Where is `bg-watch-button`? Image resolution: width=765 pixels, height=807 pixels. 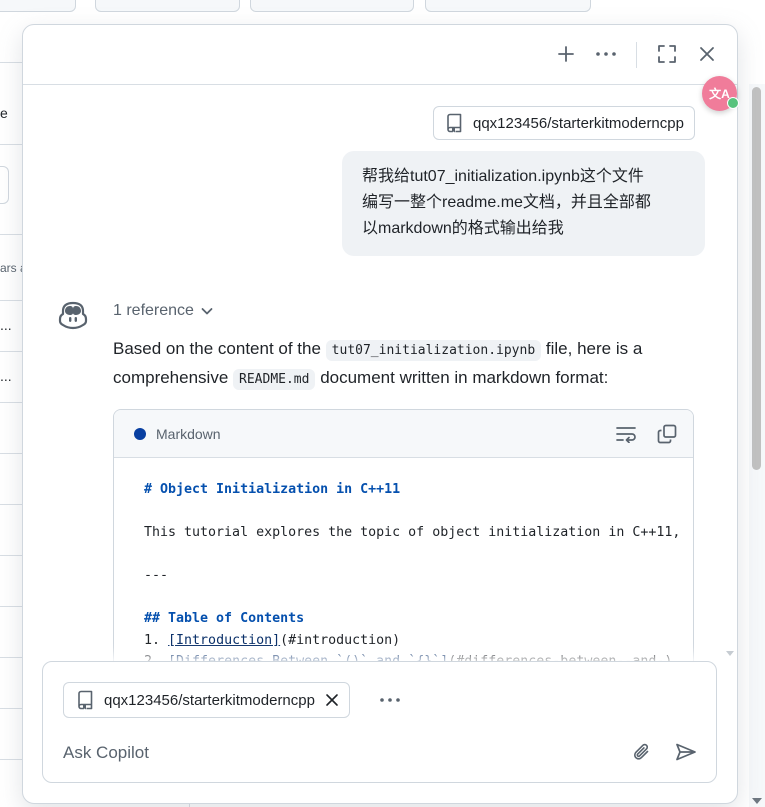
bg-watch-button is located at coordinates (167, 6).